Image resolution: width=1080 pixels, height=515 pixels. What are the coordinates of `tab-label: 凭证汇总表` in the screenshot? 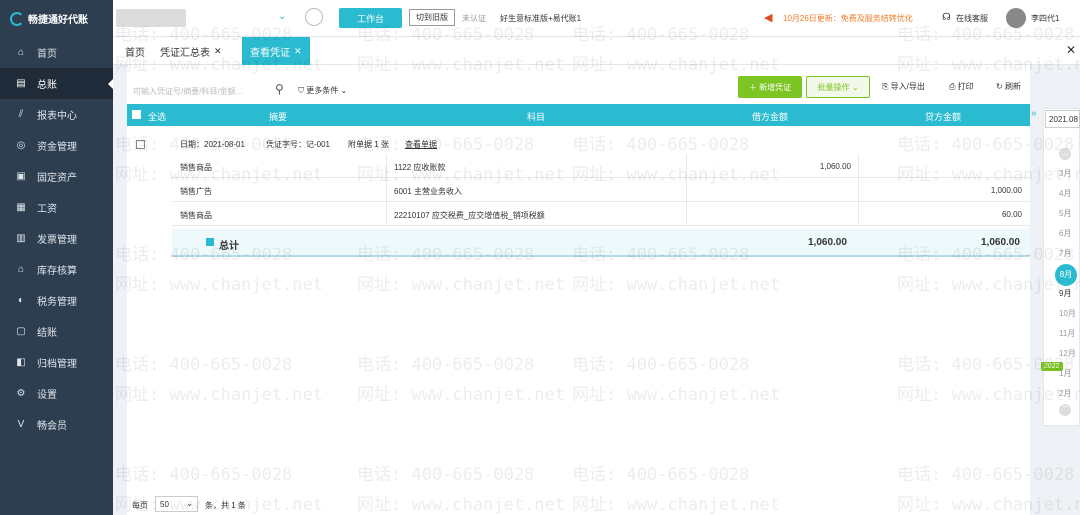 It's located at (185, 53).